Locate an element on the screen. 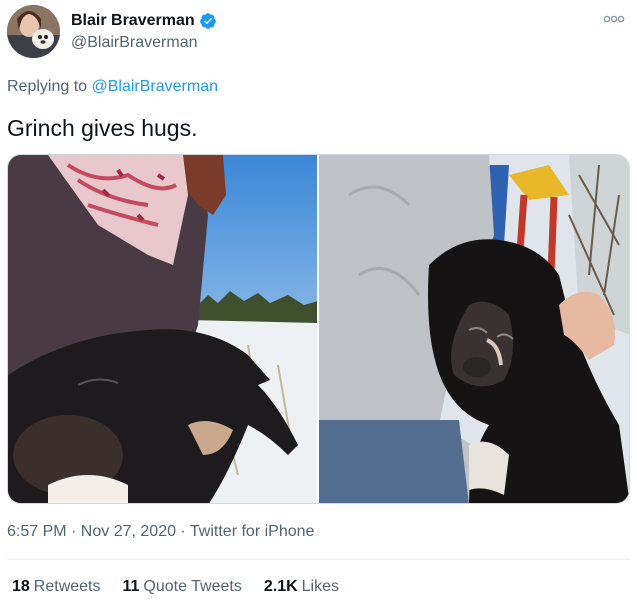 The width and height of the screenshot is (637, 609). avatar is located at coordinates (33, 31).